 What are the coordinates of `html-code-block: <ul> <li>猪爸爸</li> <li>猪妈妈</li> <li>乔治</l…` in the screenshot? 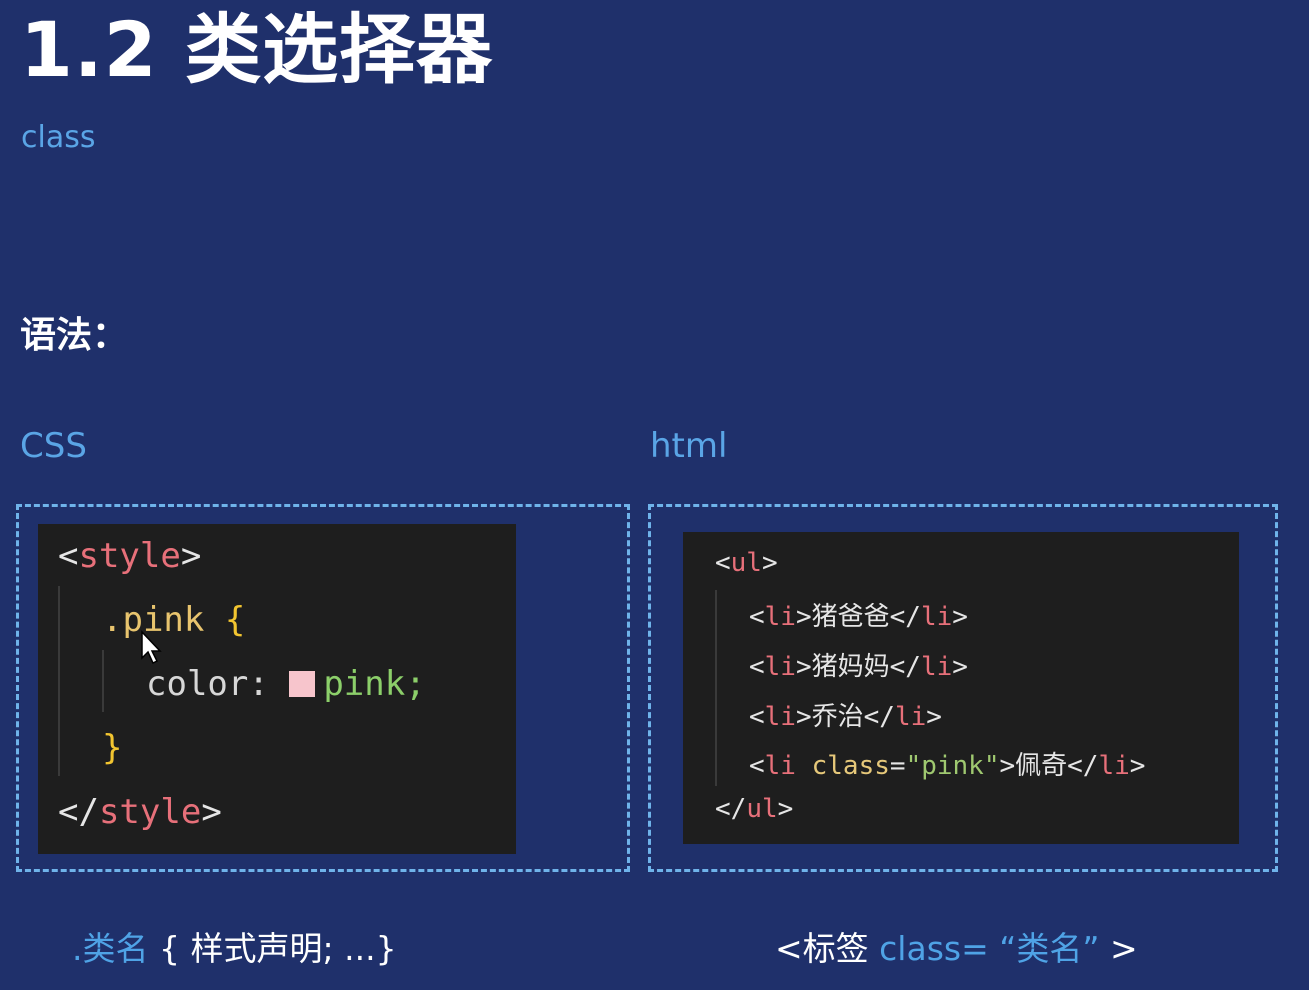 It's located at (961, 688).